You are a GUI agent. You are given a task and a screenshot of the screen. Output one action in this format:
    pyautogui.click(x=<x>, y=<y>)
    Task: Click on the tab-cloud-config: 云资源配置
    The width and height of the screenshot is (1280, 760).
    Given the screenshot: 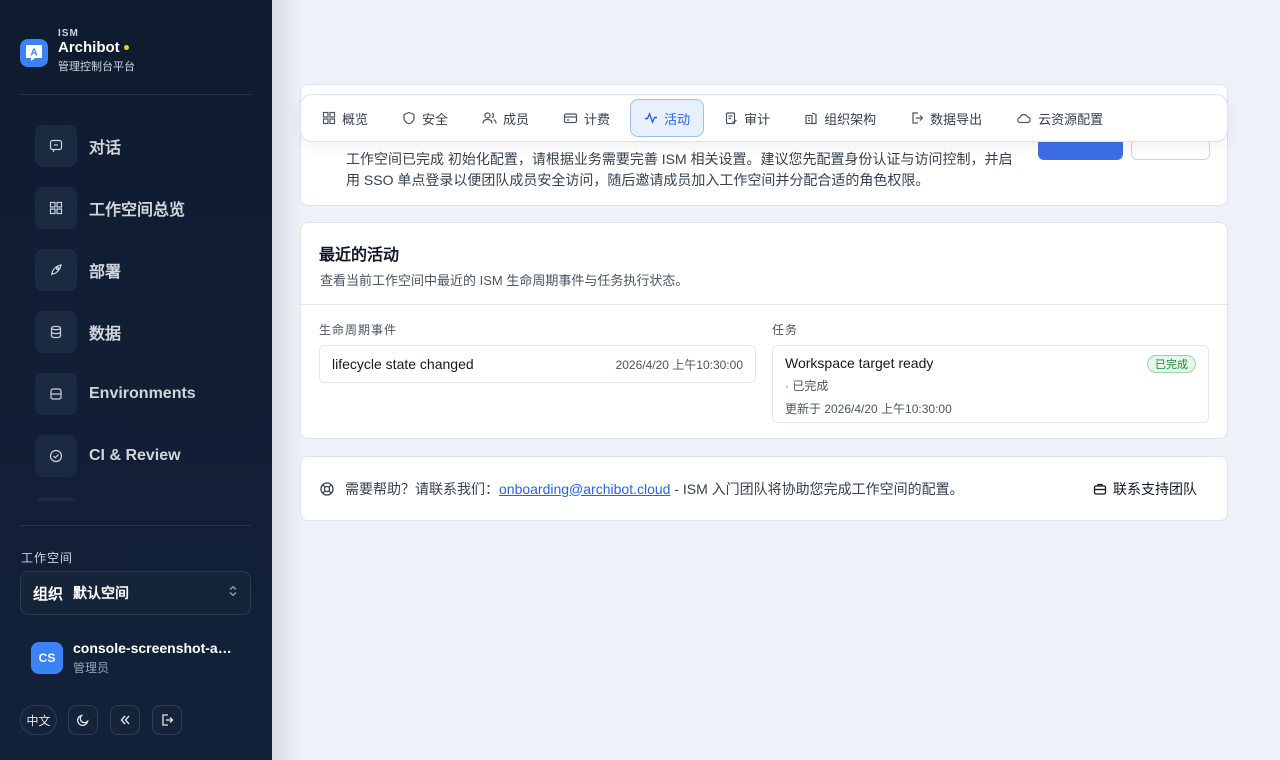 What is the action you would take?
    pyautogui.click(x=1059, y=118)
    